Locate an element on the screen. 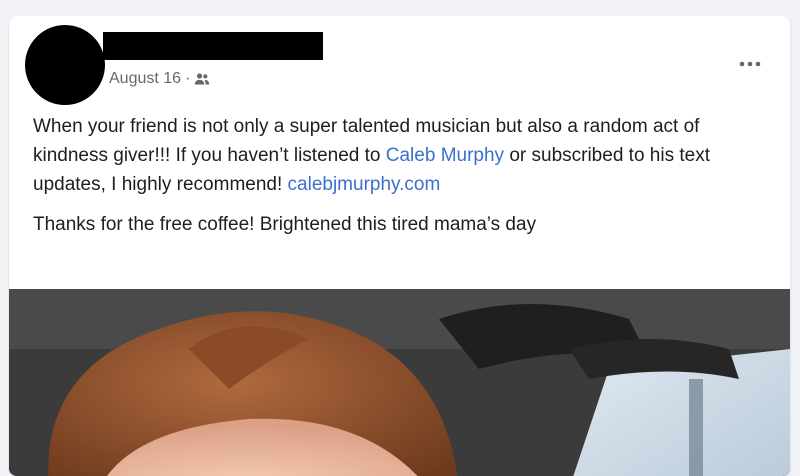 The height and width of the screenshot is (476, 800). post-meta: August 16 · is located at coordinates (159, 79).